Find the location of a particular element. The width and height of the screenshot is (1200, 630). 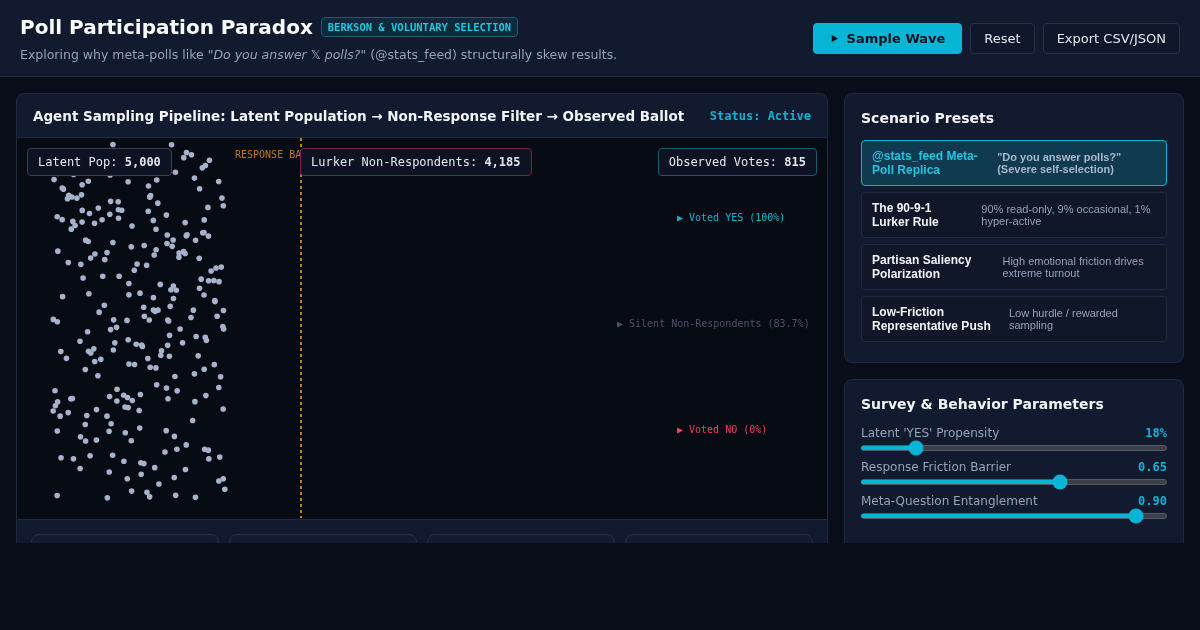

export-button: Export CSV/JSON is located at coordinates (1111, 38).